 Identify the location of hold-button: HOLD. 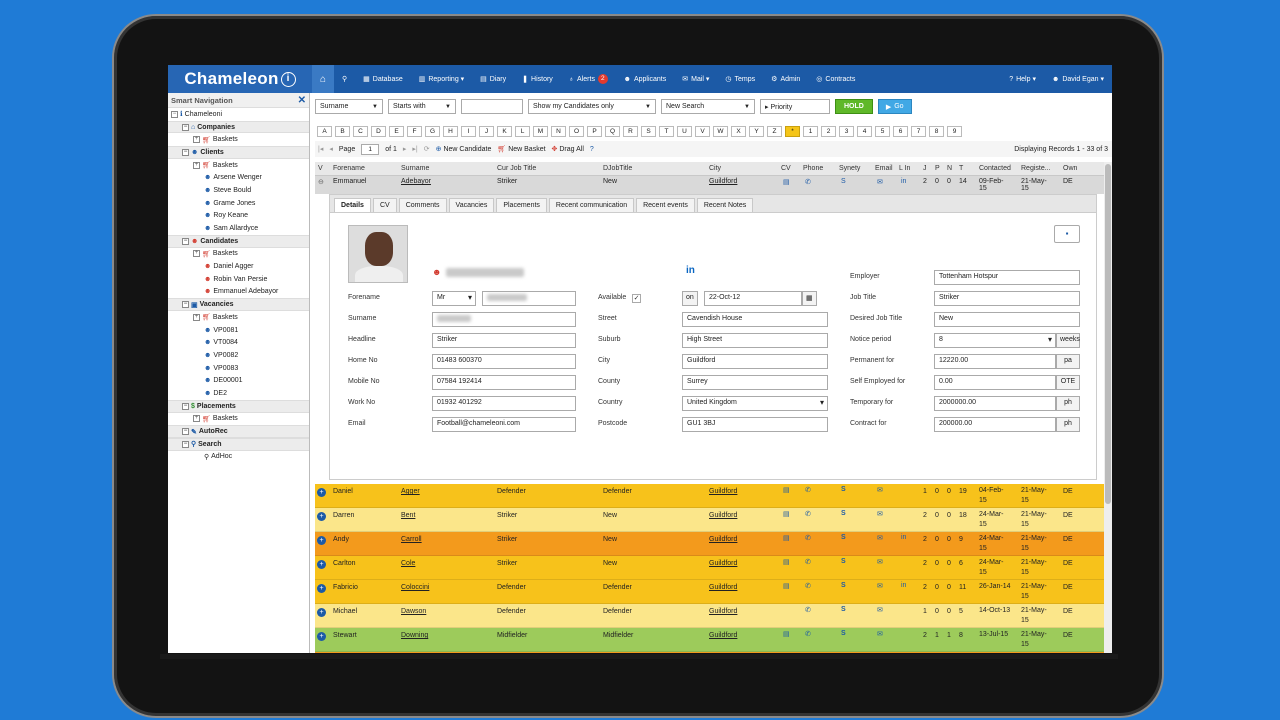
(854, 106).